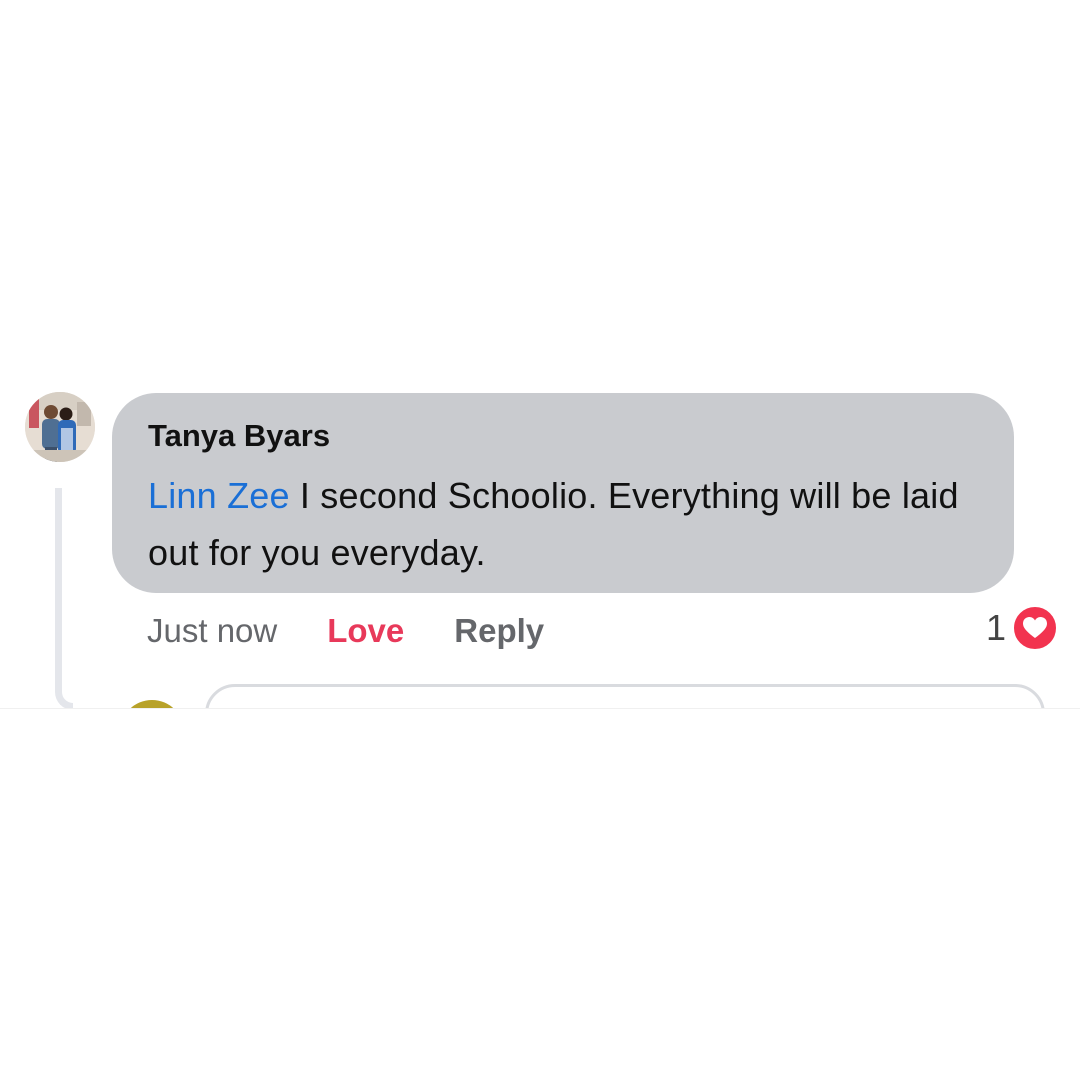  I want to click on thread-connector-line, so click(64, 599).